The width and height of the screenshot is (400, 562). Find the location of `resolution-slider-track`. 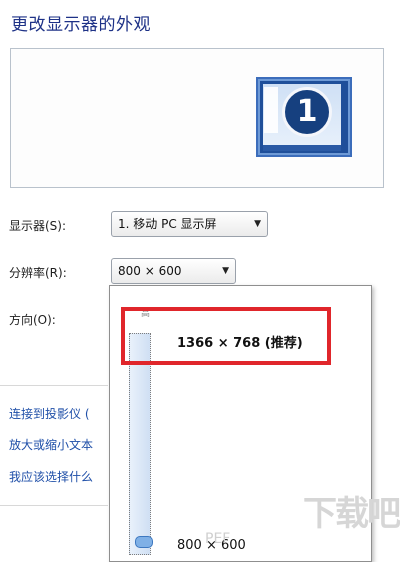

resolution-slider-track is located at coordinates (140, 444).